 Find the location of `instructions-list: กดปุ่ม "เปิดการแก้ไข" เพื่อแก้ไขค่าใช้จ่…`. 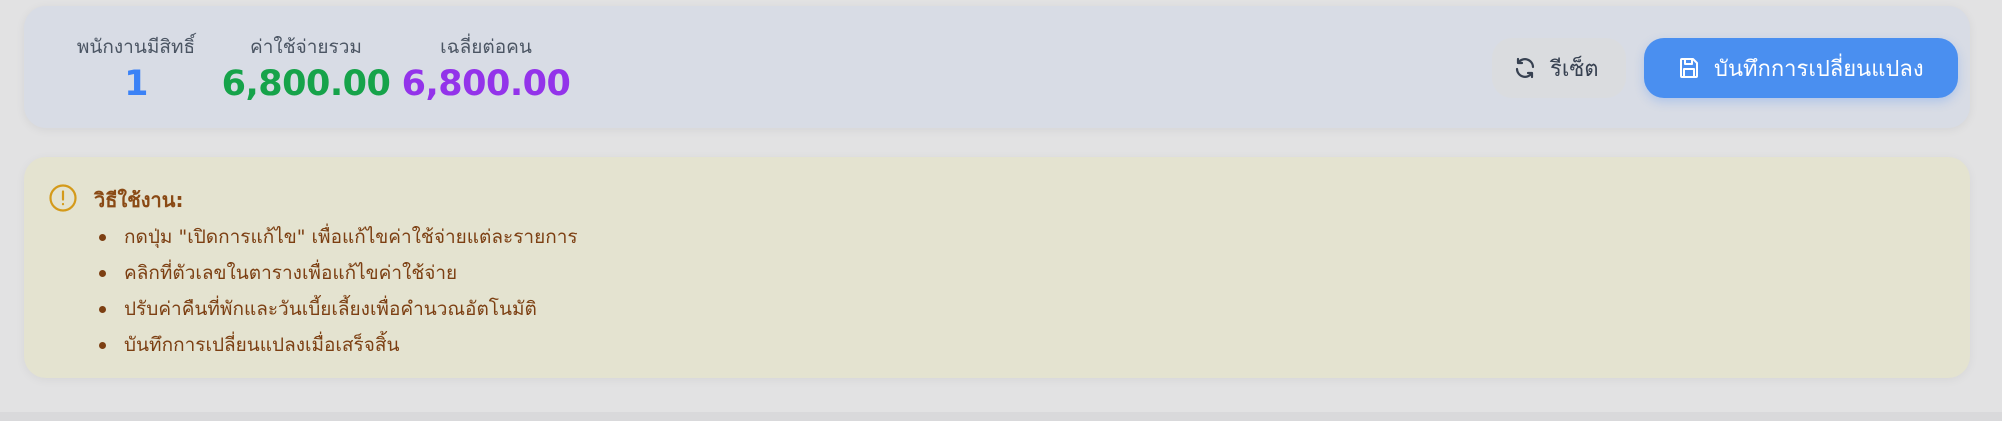

instructions-list: กดปุ่ม "เปิดการแก้ไข" เพื่อแก้ไขค่าใช้จ่… is located at coordinates (336, 291).